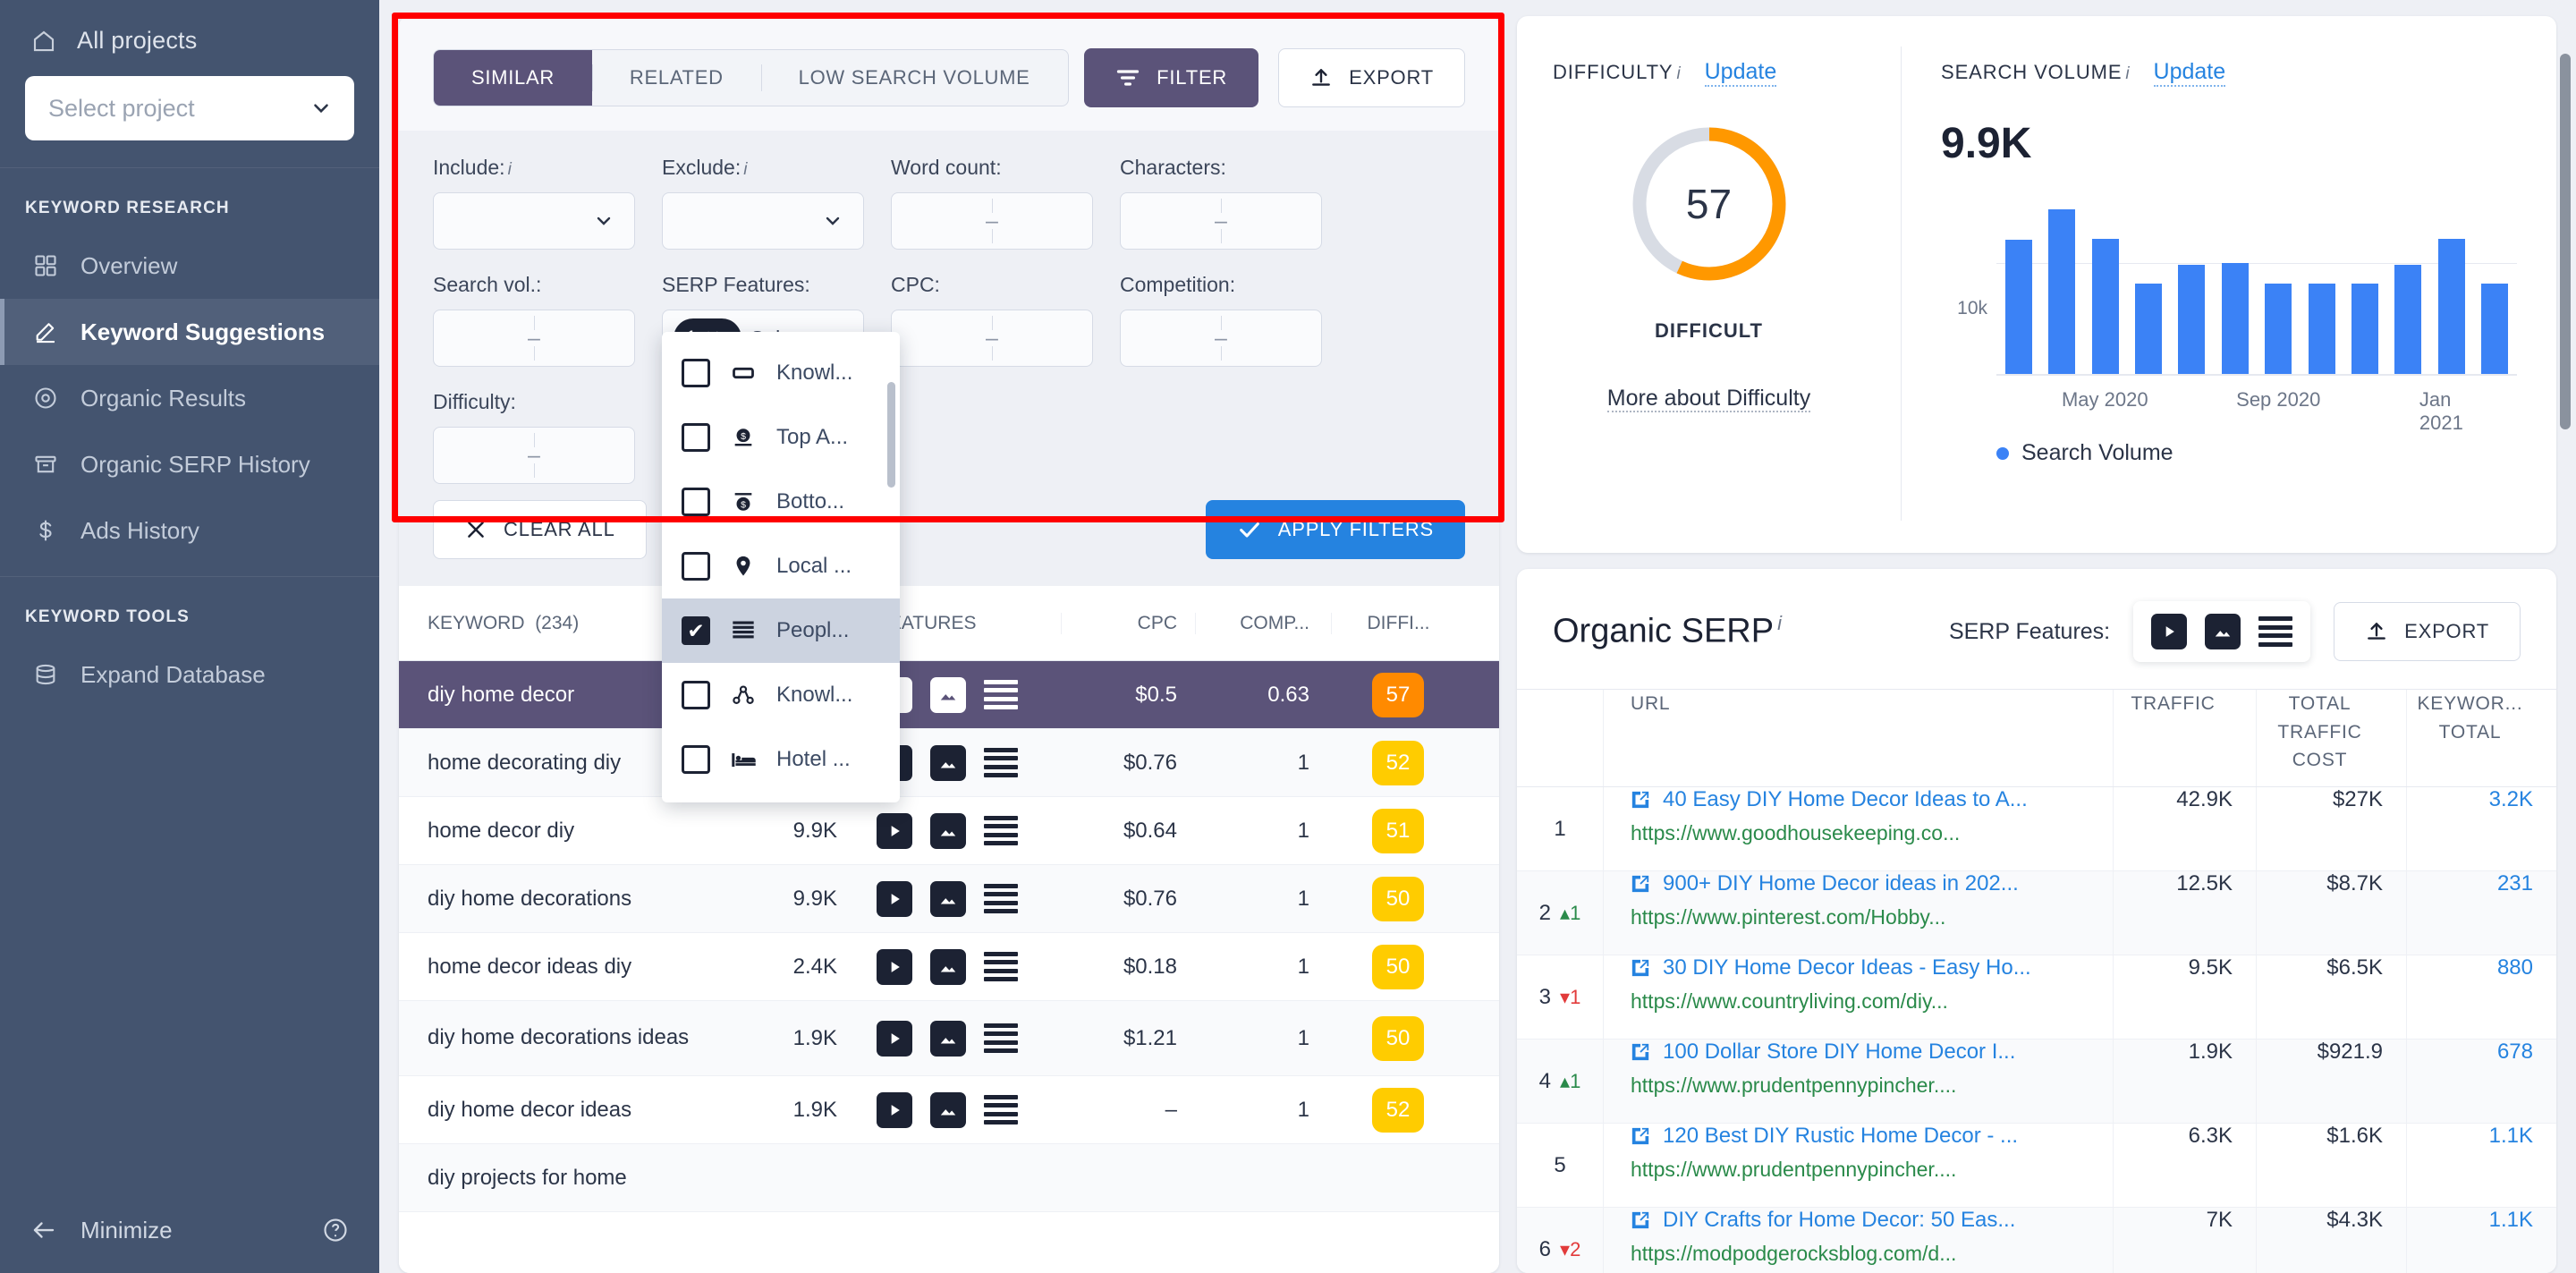 The width and height of the screenshot is (2576, 1273). Describe the element at coordinates (992, 338) in the screenshot. I see `cpc-range-input: –` at that location.